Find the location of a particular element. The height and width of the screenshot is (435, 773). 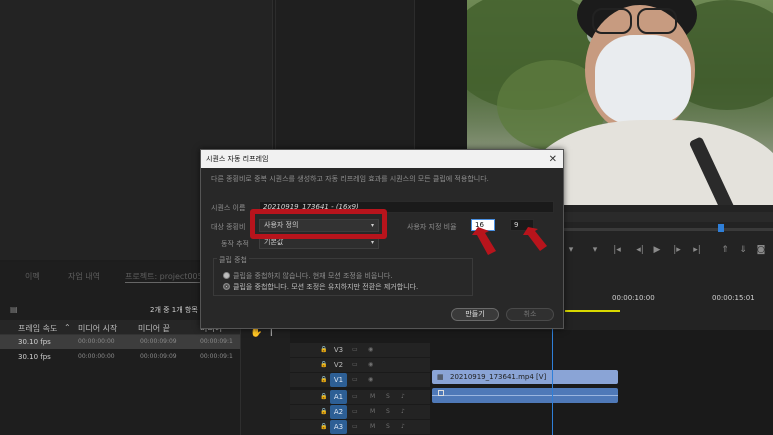

clip-fx-icon: ▦ is located at coordinates (440, 377).